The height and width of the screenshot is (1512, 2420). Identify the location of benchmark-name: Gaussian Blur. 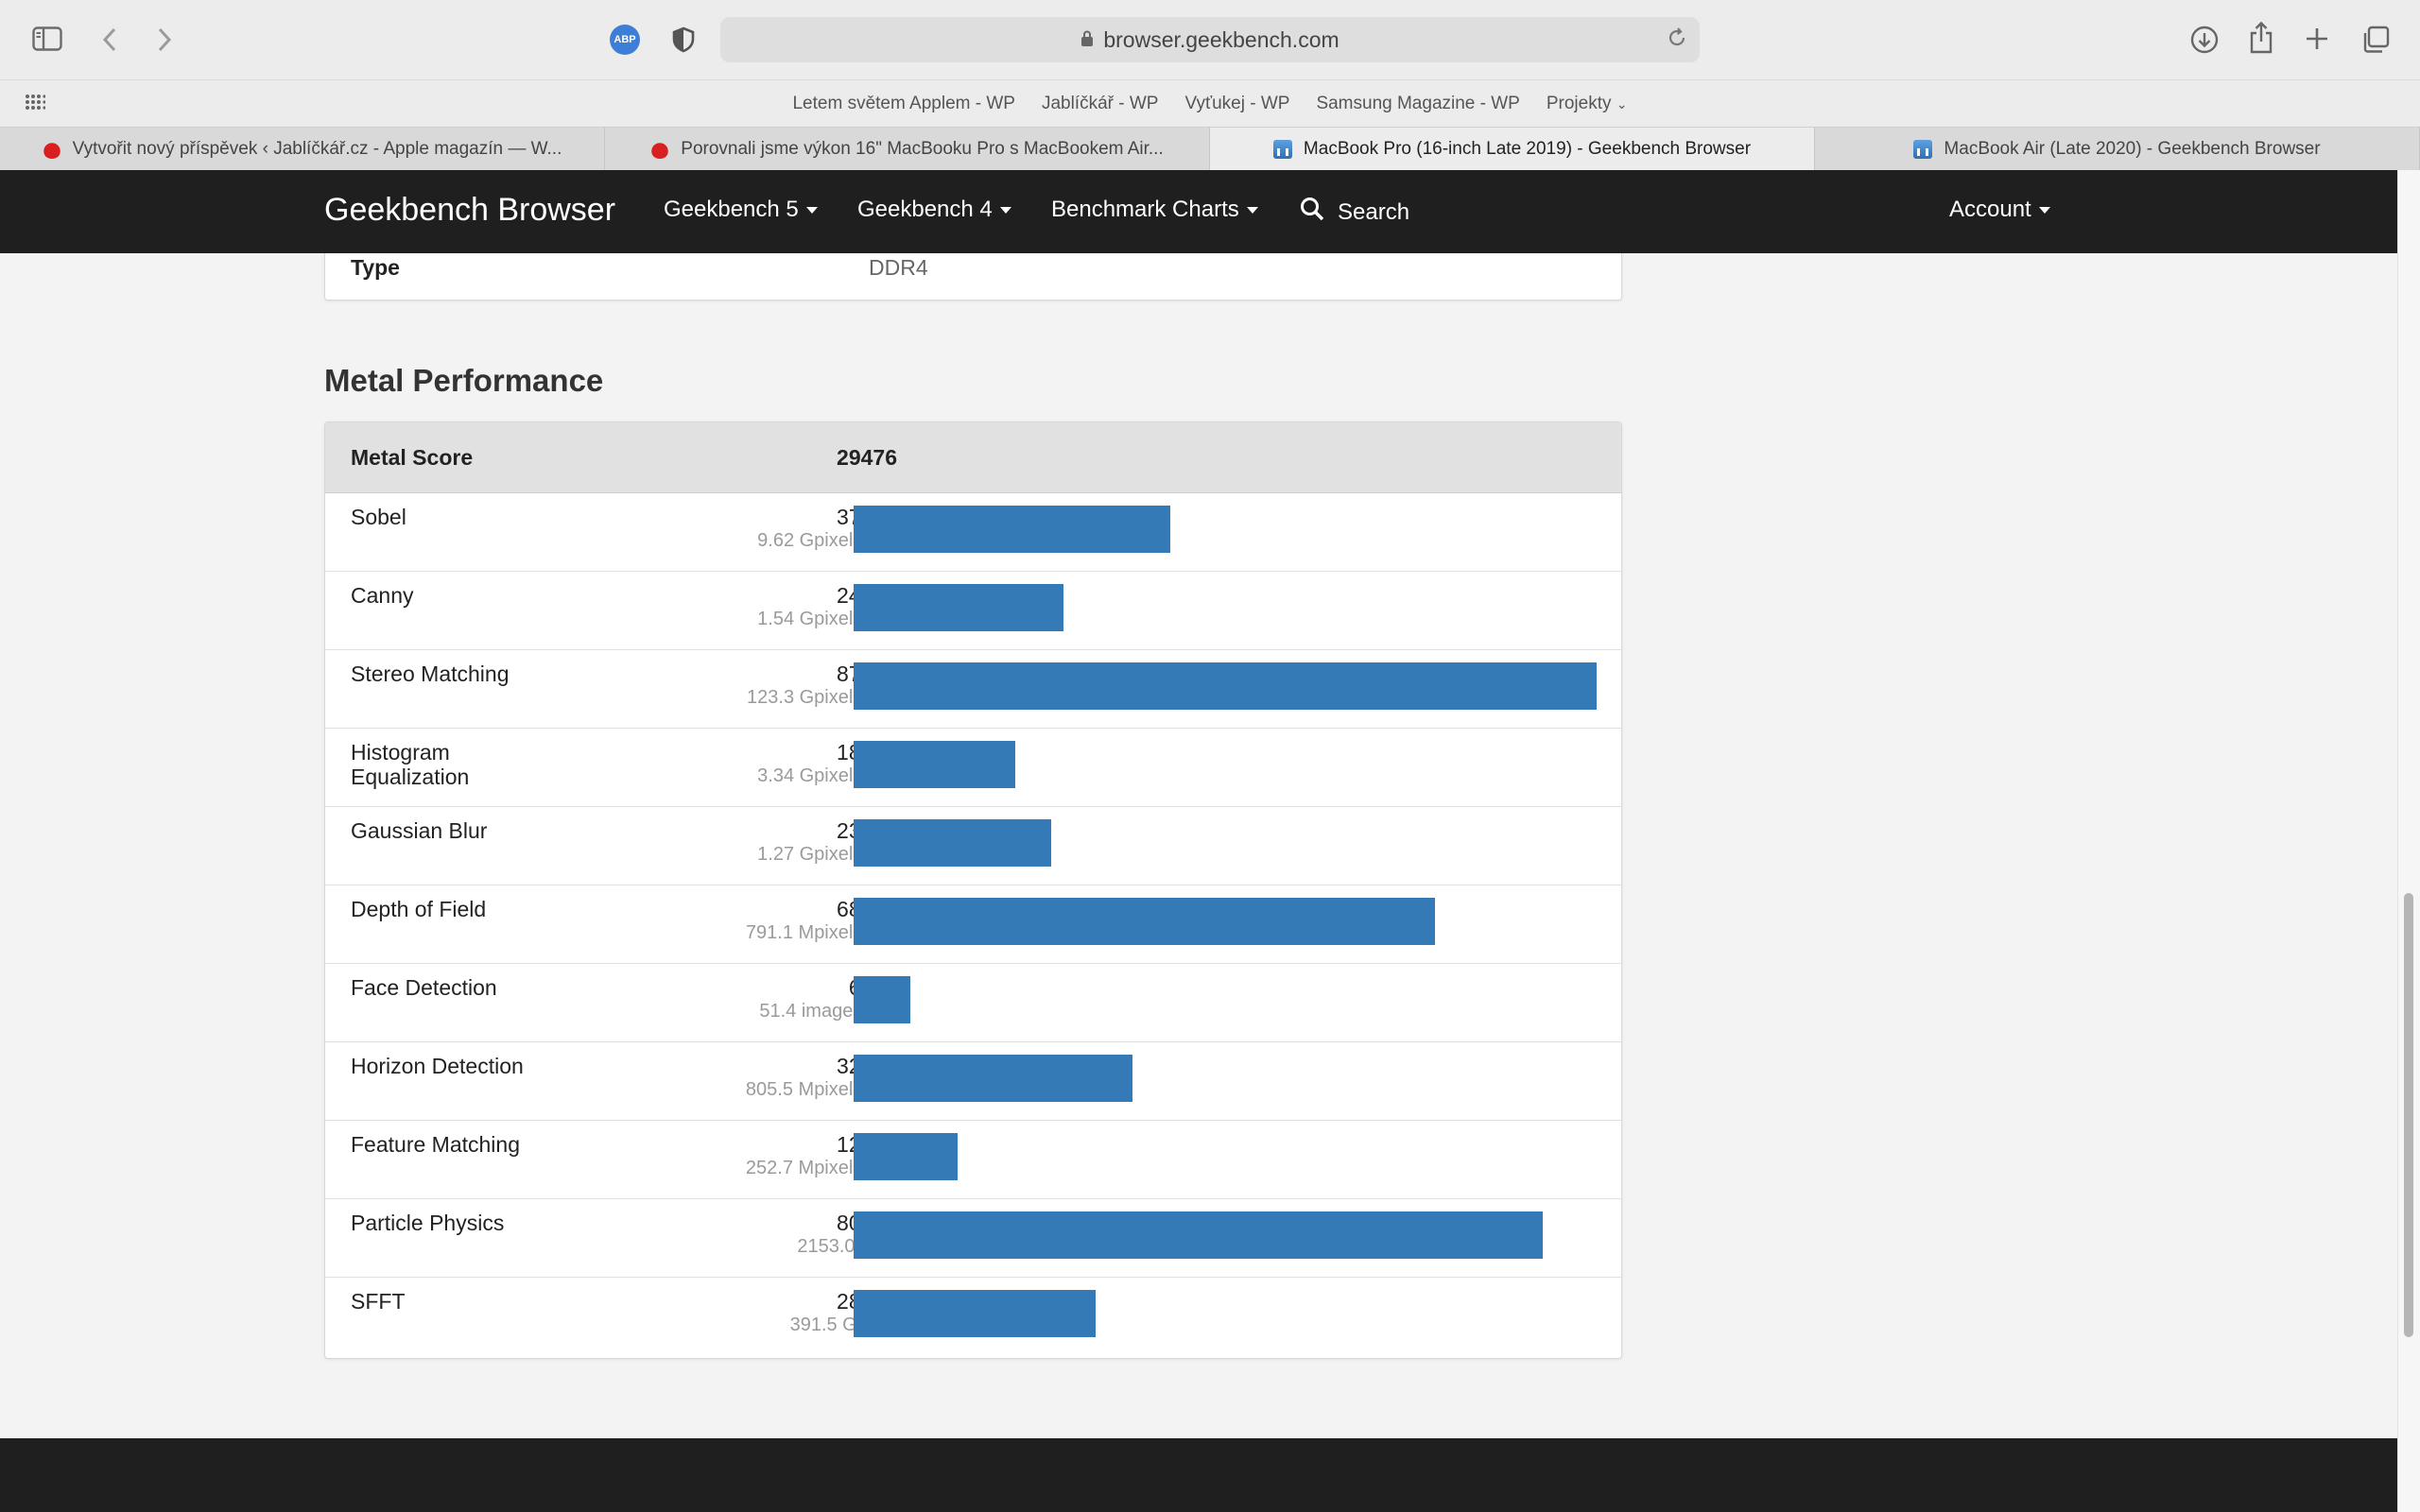
(419, 830).